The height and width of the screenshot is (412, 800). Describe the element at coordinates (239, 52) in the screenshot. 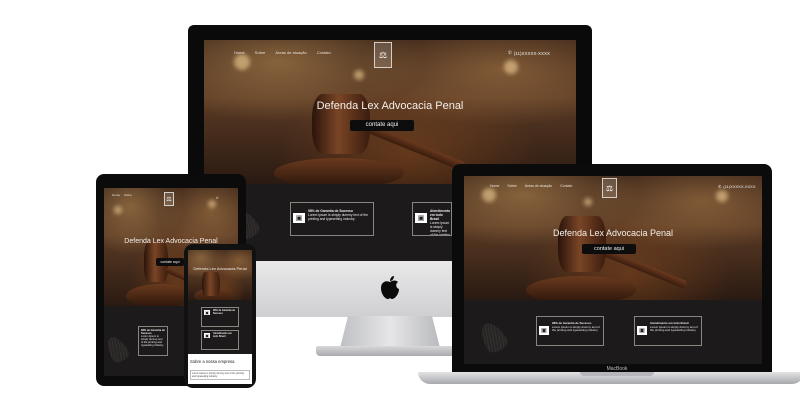

I see `nav-link-home: Home` at that location.